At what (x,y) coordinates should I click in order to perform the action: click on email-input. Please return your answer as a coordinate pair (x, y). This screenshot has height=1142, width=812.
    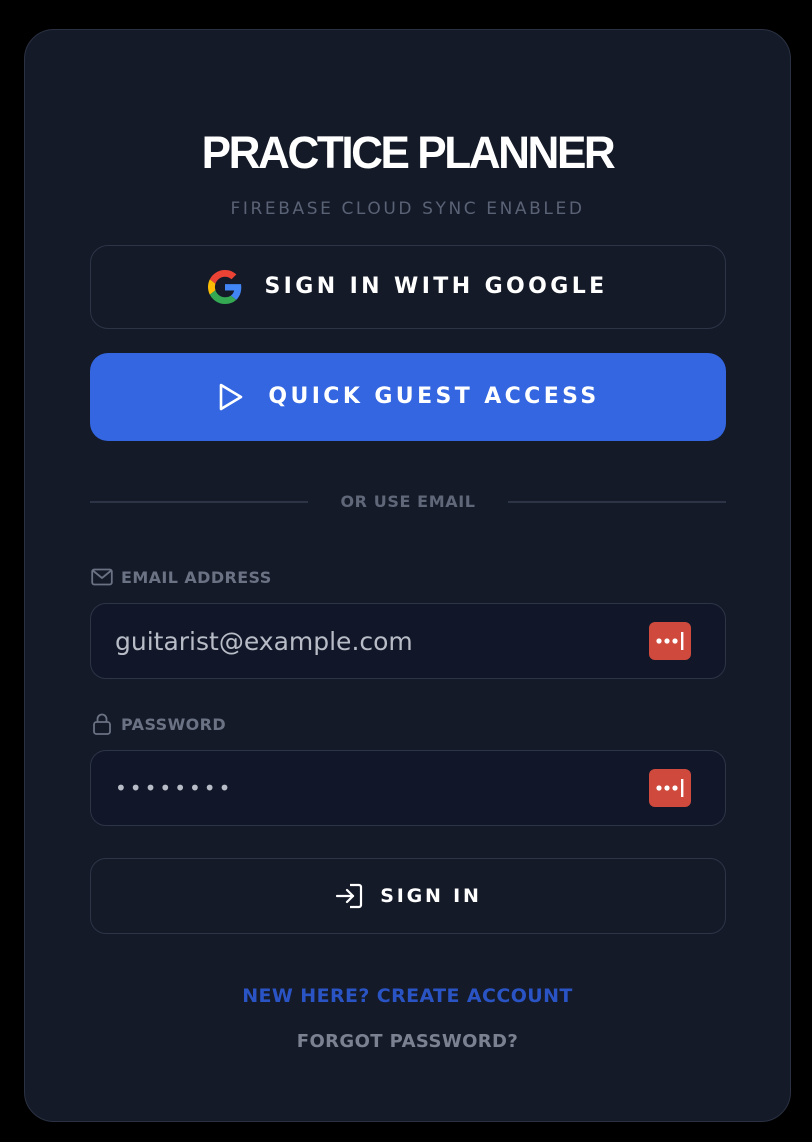
    Looking at the image, I should click on (375, 641).